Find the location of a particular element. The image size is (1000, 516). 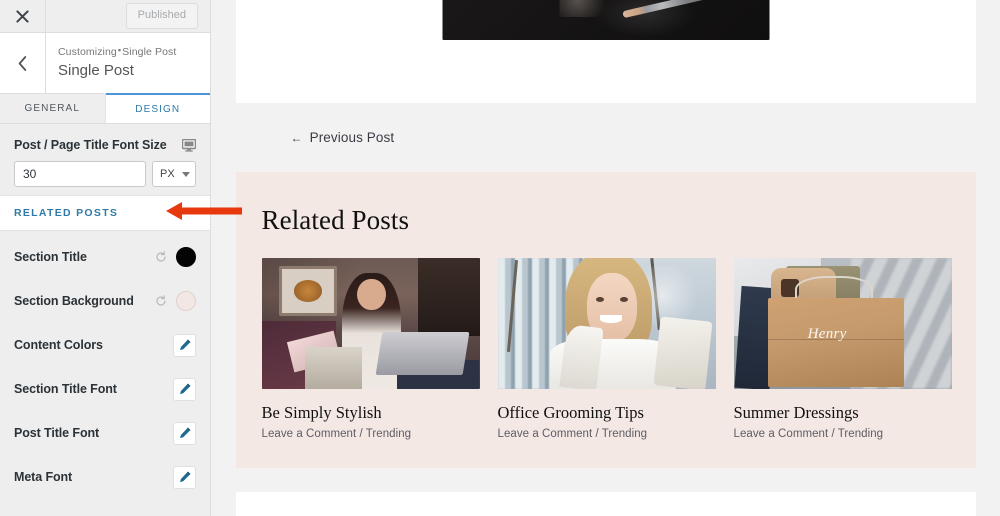

control-label: Section Background is located at coordinates (74, 301).